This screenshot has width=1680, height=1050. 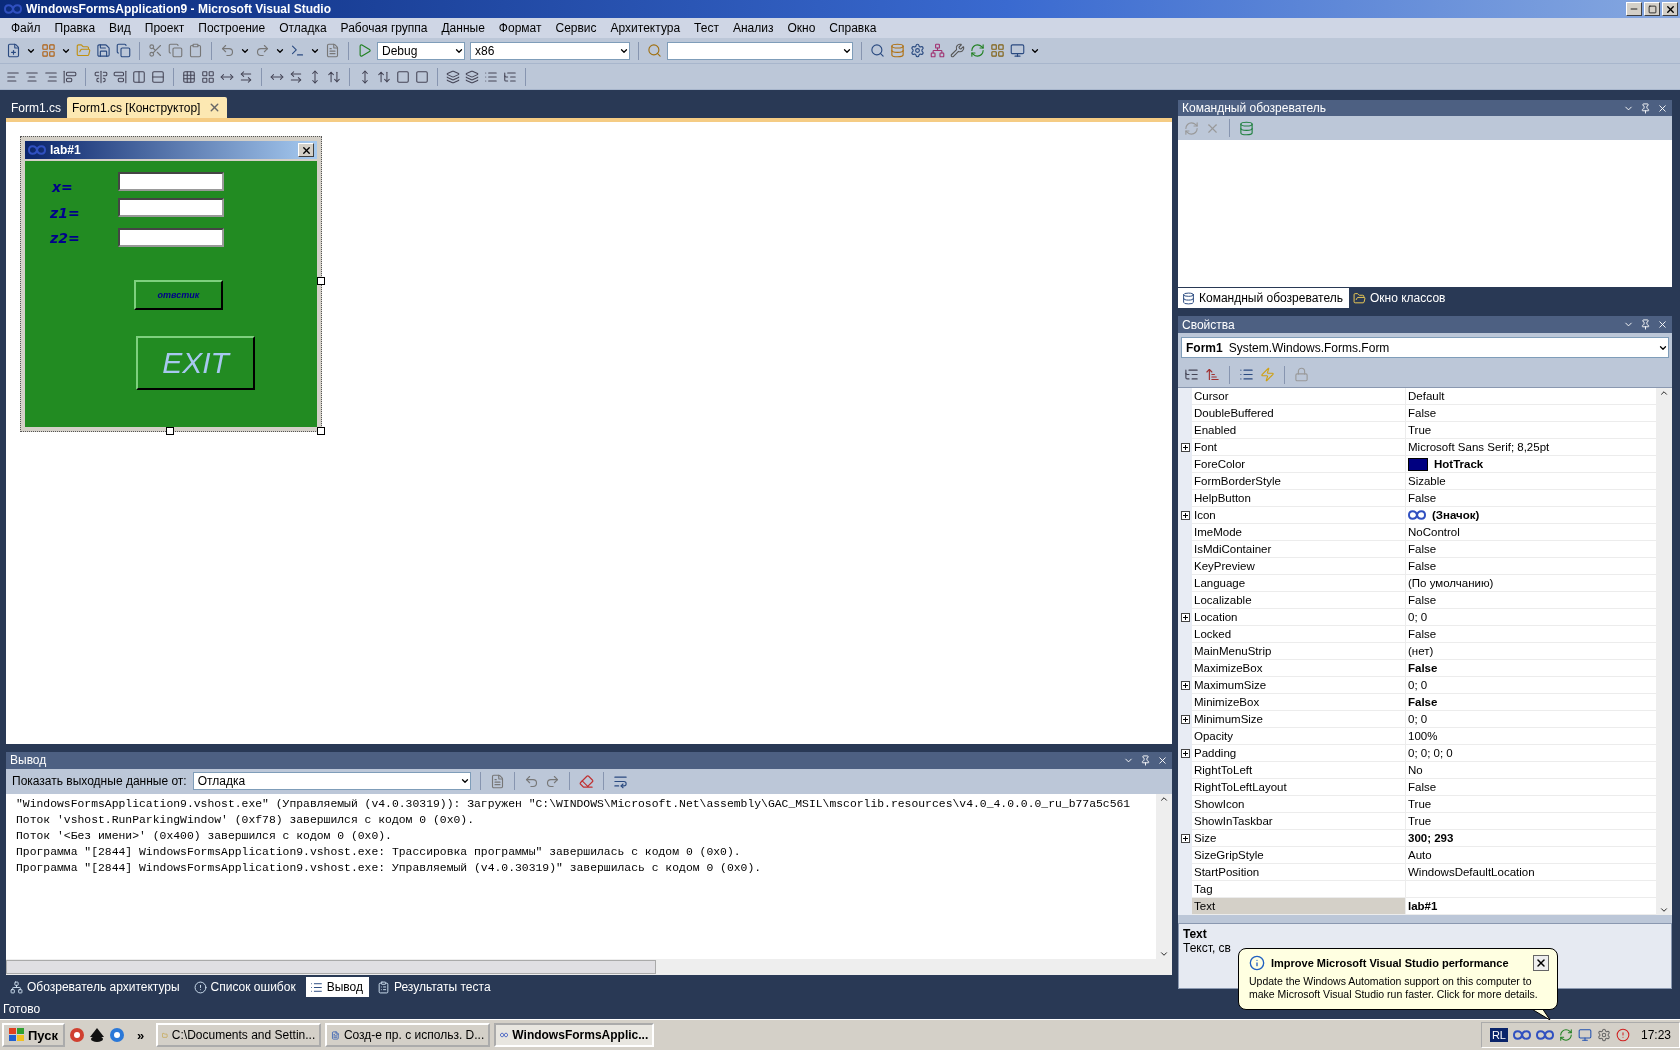 What do you see at coordinates (1417, 430) in the screenshot?
I see `property-row: Enabled True` at bounding box center [1417, 430].